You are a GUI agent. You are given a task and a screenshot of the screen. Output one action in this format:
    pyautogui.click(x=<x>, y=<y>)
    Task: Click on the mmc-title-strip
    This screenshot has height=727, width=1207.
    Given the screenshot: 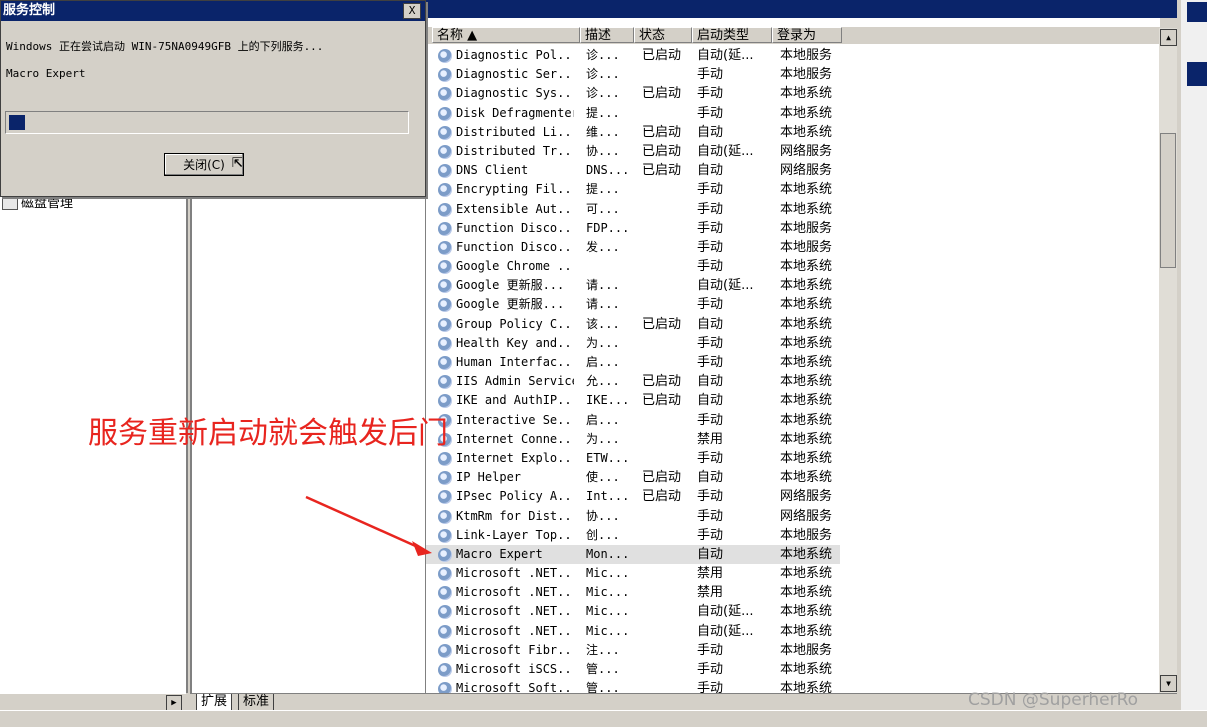 What is the action you would take?
    pyautogui.click(x=801, y=9)
    